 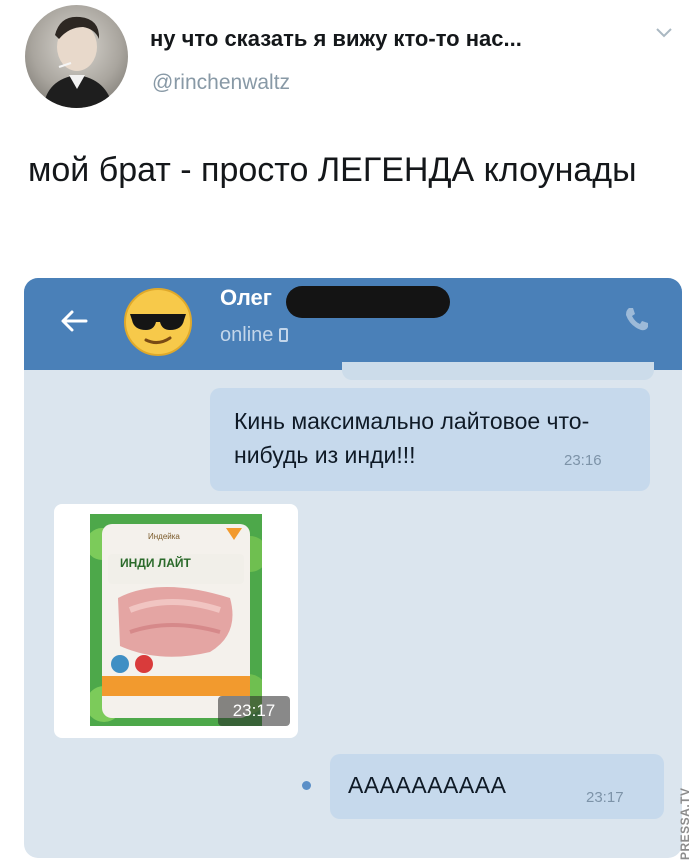 What do you see at coordinates (158, 322) in the screenshot?
I see `contact-avatar` at bounding box center [158, 322].